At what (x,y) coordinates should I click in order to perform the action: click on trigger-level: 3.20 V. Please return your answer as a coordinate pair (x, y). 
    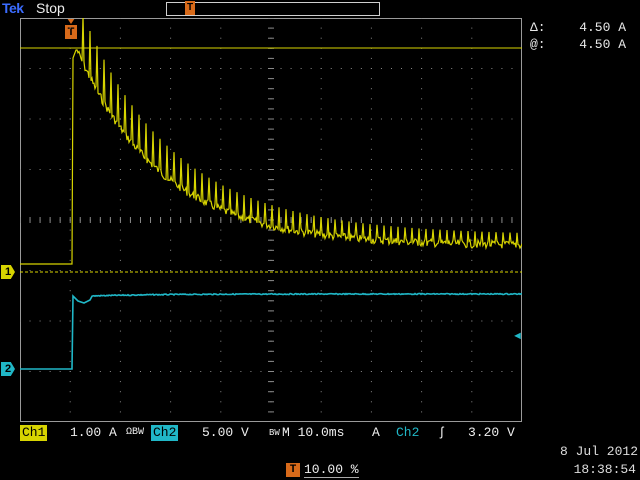
    Looking at the image, I should click on (491, 432).